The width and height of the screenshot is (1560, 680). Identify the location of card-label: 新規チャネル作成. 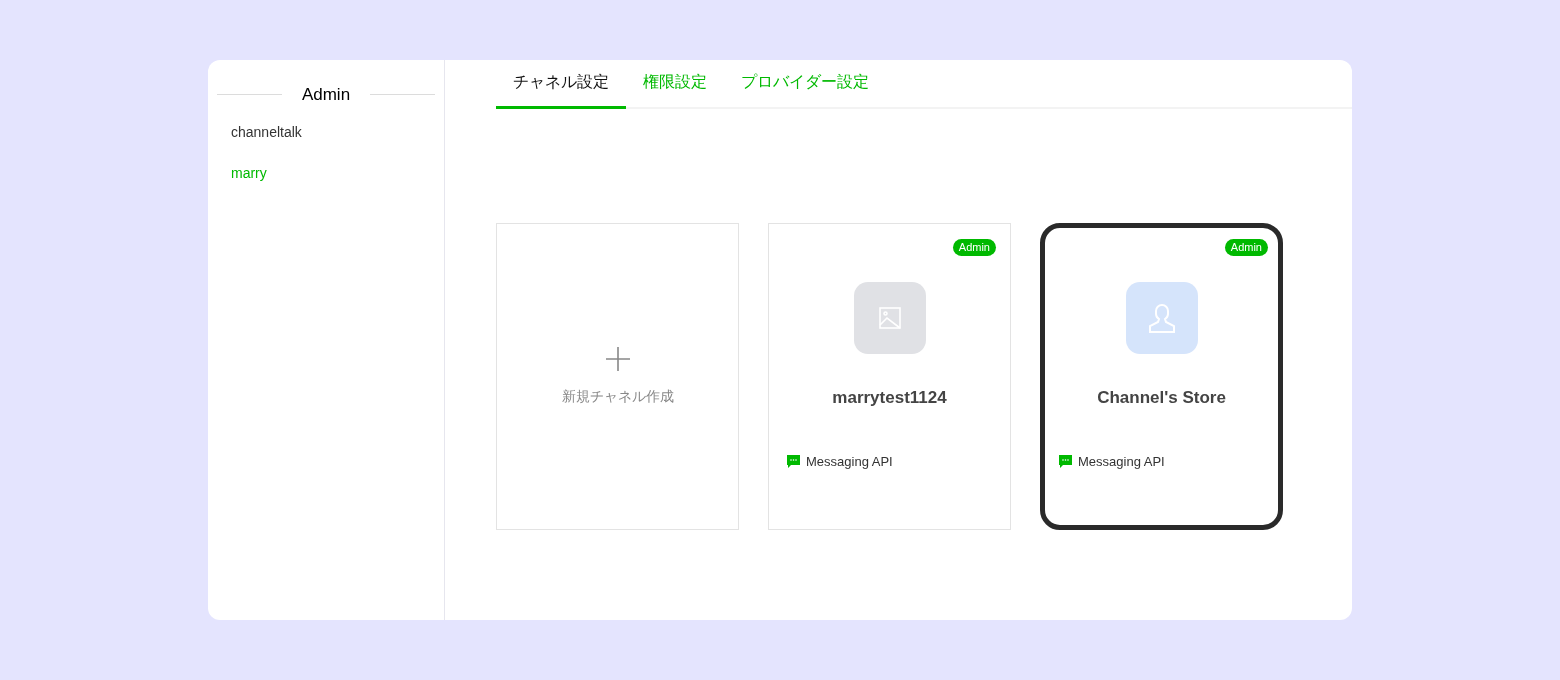
(617, 396).